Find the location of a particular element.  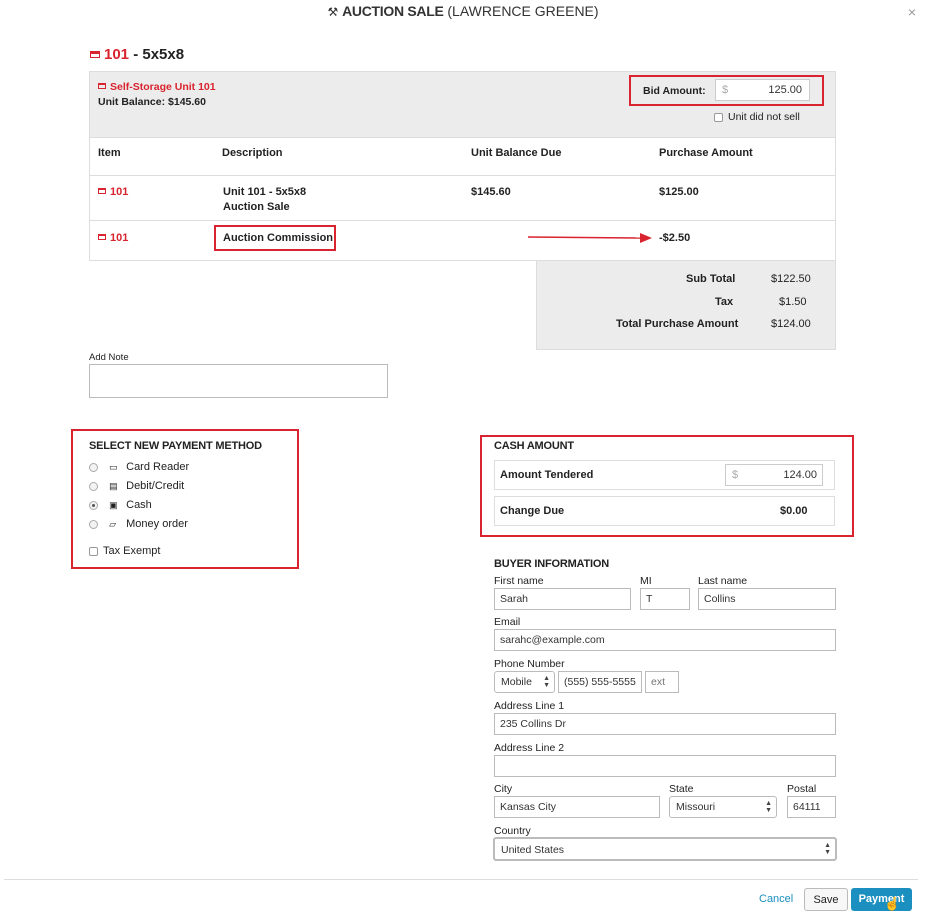

country-select: United States ▲ ▼ is located at coordinates (665, 849).